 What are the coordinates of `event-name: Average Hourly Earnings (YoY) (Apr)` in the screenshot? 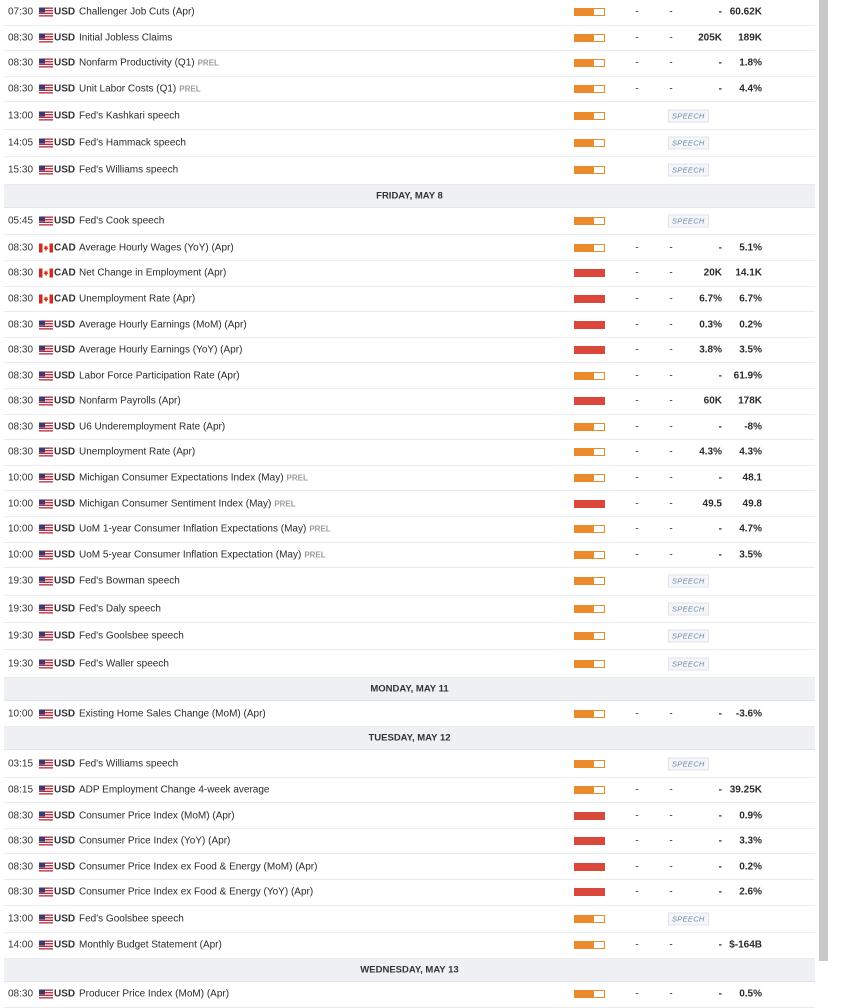 It's located at (160, 350).